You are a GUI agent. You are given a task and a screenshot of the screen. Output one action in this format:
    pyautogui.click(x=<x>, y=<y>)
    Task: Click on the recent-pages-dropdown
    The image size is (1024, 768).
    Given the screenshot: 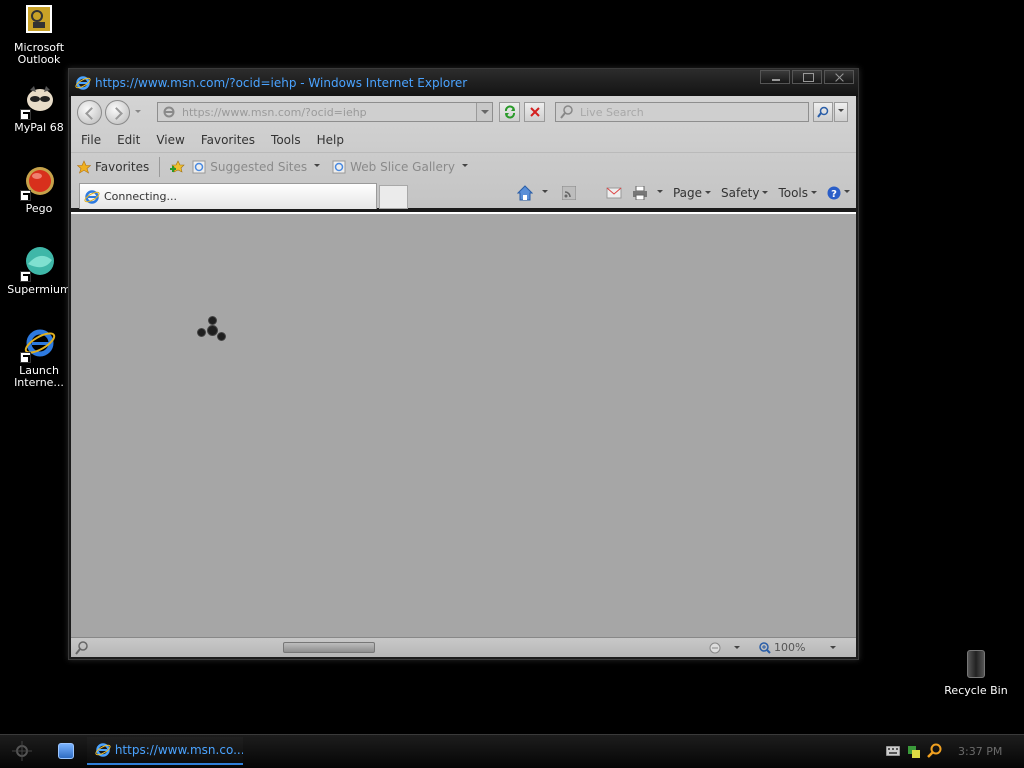 What is the action you would take?
    pyautogui.click(x=138, y=113)
    